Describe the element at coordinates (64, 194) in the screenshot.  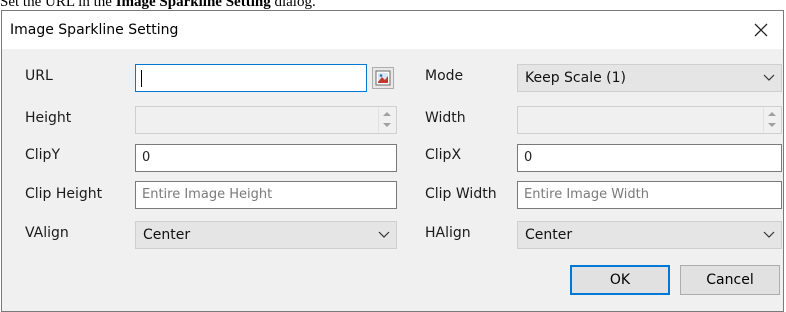
I see `clip-height-label: Clip Height` at that location.